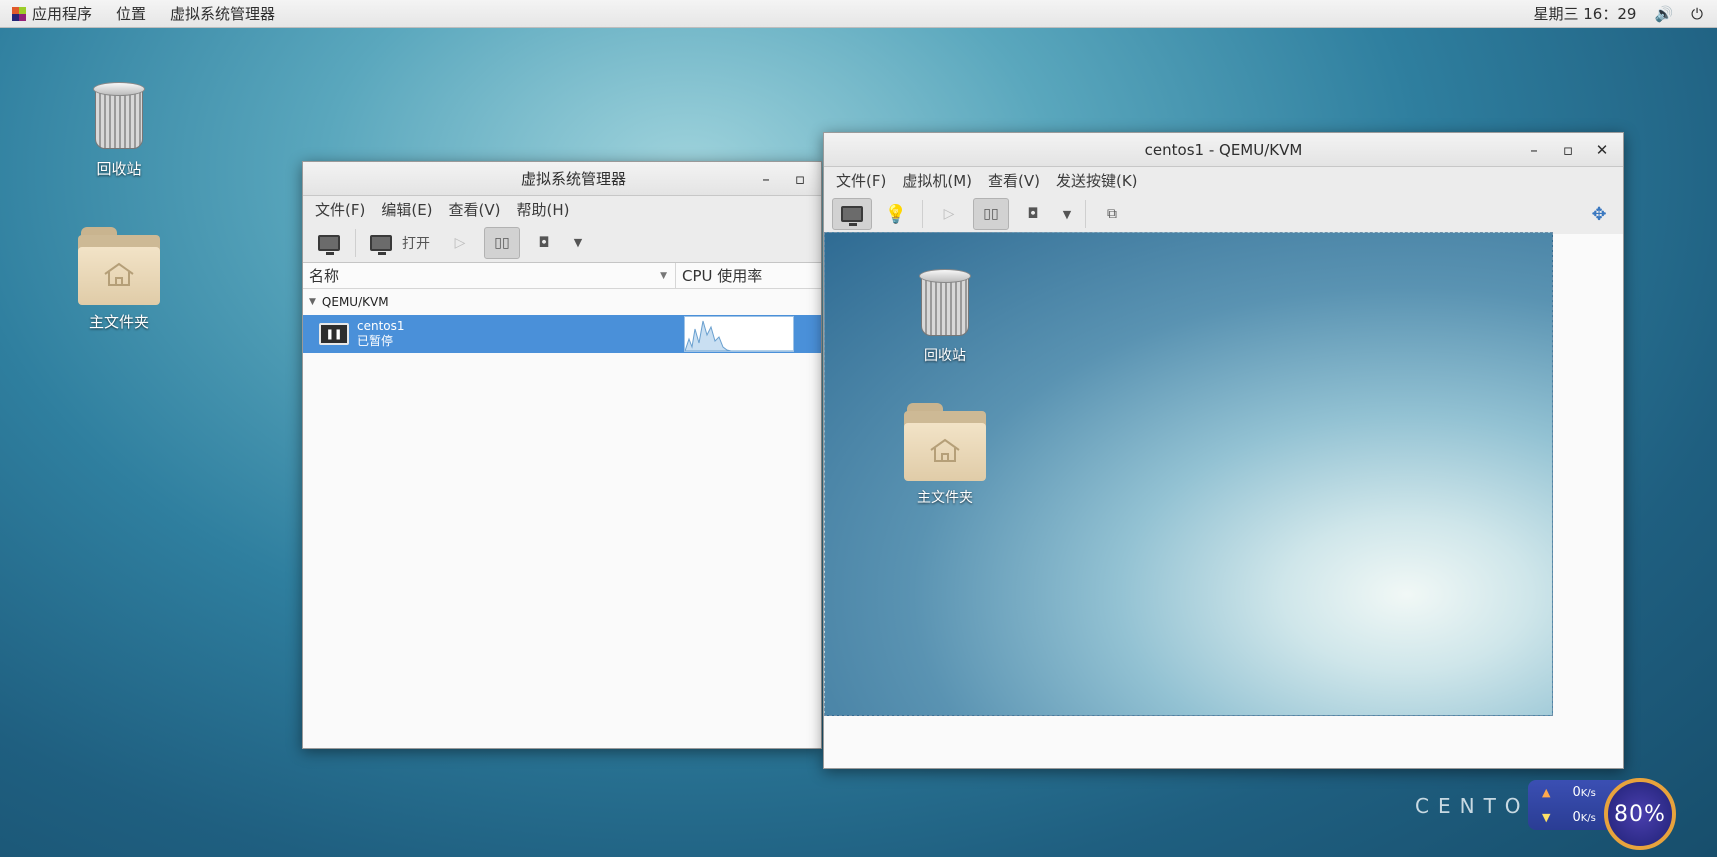  Describe the element at coordinates (1588, 818) in the screenshot. I see `download-unit: K/s` at that location.